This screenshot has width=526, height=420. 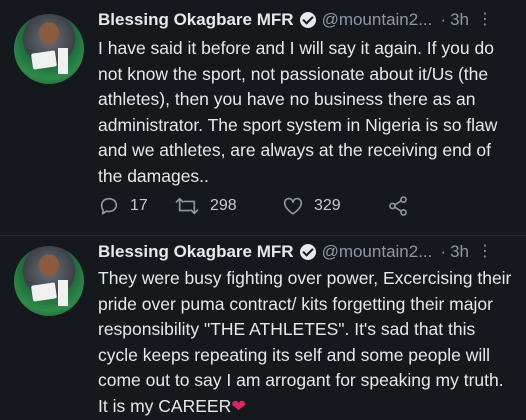 I want to click on retweet-button: 298, so click(x=228, y=206).